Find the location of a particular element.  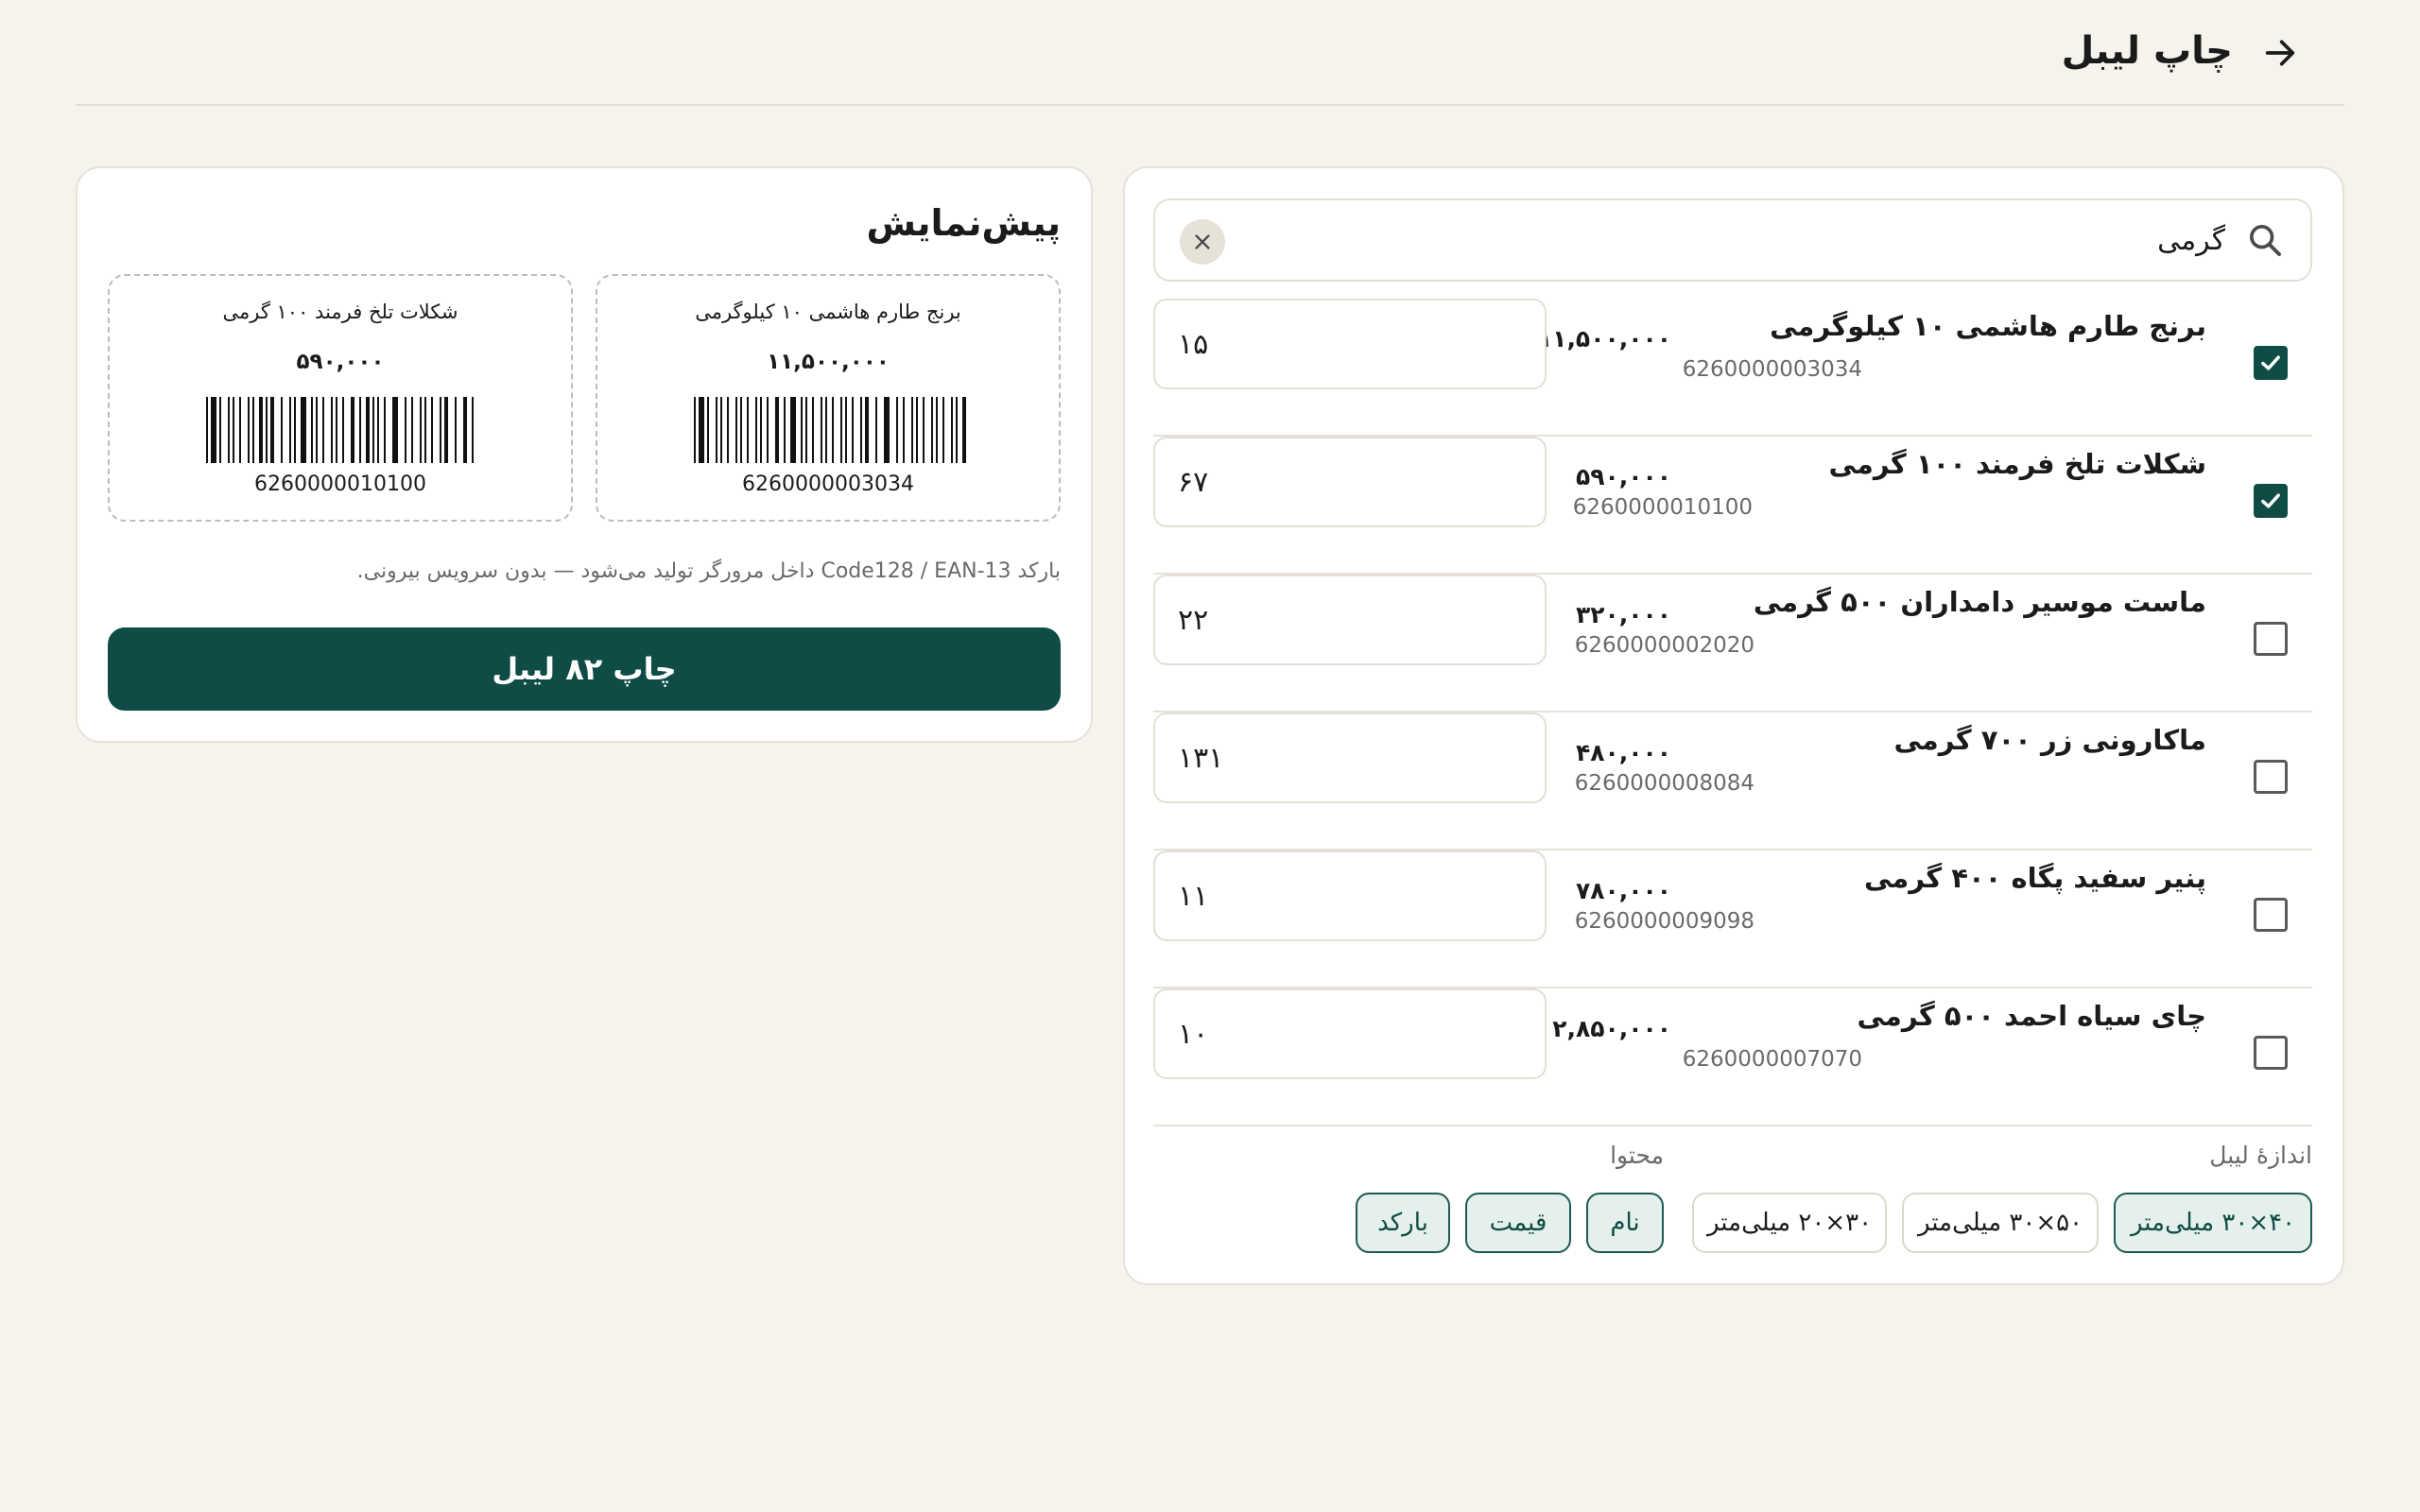

arrow-right-icon is located at coordinates (2280, 53).